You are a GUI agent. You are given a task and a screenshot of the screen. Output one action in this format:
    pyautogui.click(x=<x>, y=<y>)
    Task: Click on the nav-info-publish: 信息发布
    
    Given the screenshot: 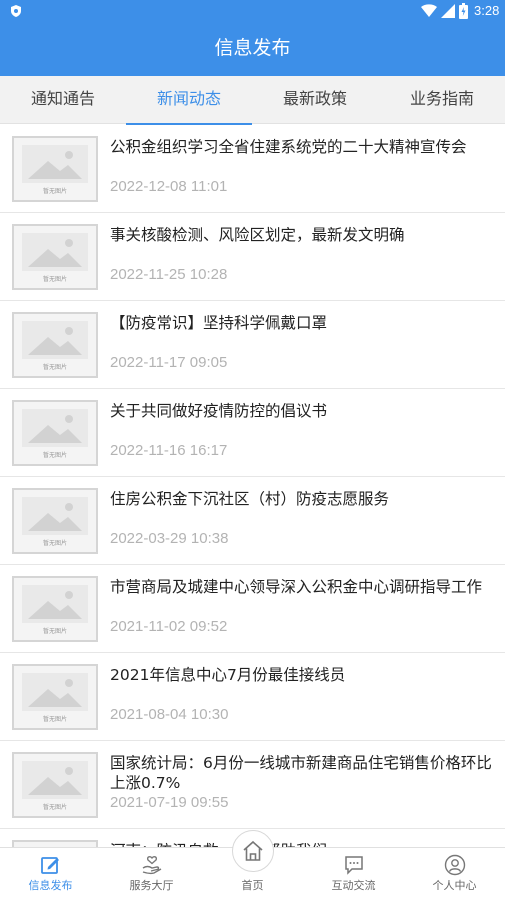 What is the action you would take?
    pyautogui.click(x=50, y=872)
    